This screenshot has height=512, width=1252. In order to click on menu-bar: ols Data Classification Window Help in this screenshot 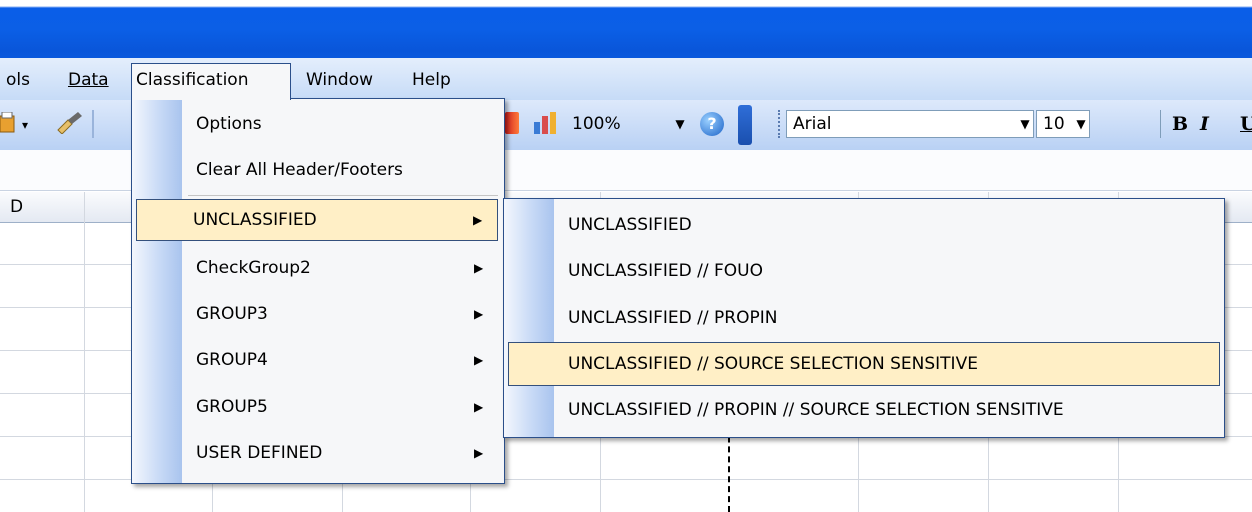, I will do `click(626, 79)`.